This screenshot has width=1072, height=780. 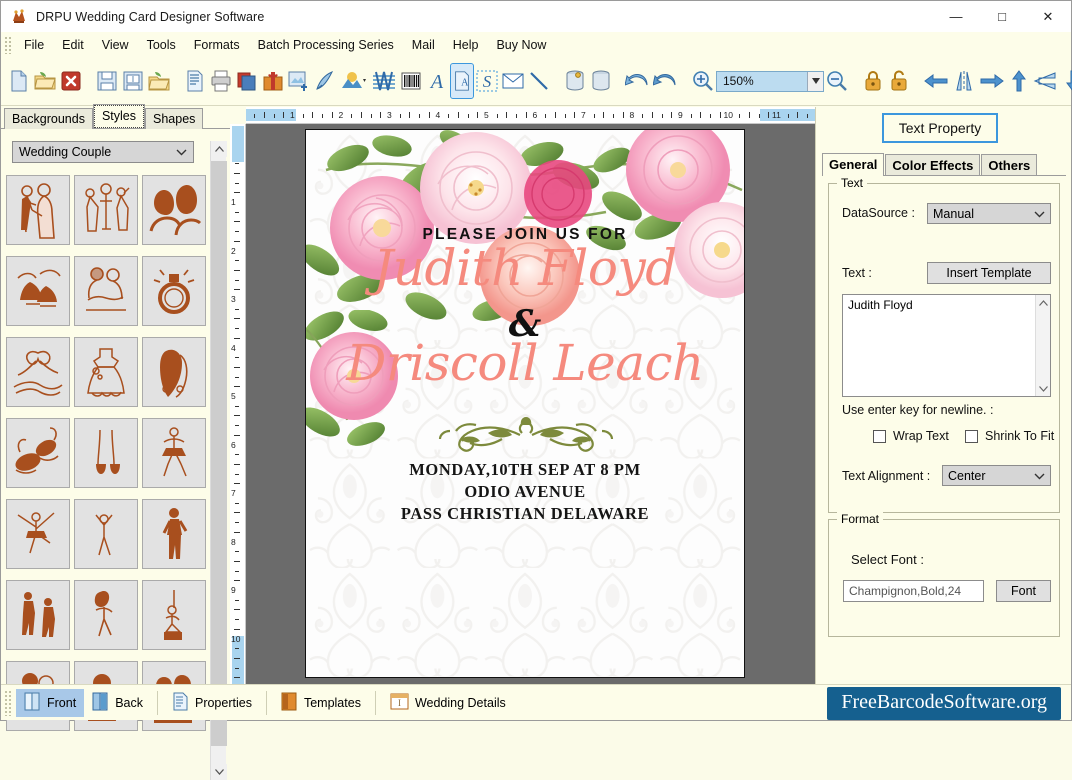 I want to click on style-thumbnail-ribbon-bow, so click(x=38, y=372).